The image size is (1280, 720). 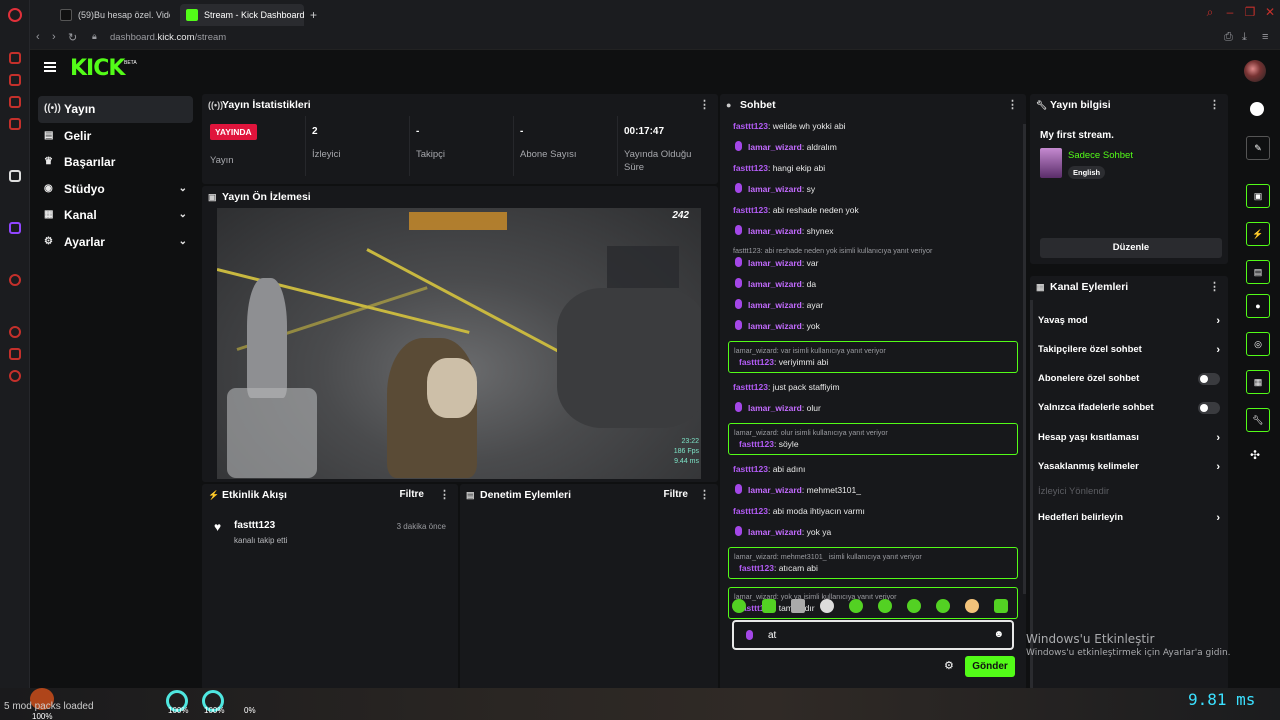 I want to click on calendar-icon, so click(x=15, y=124).